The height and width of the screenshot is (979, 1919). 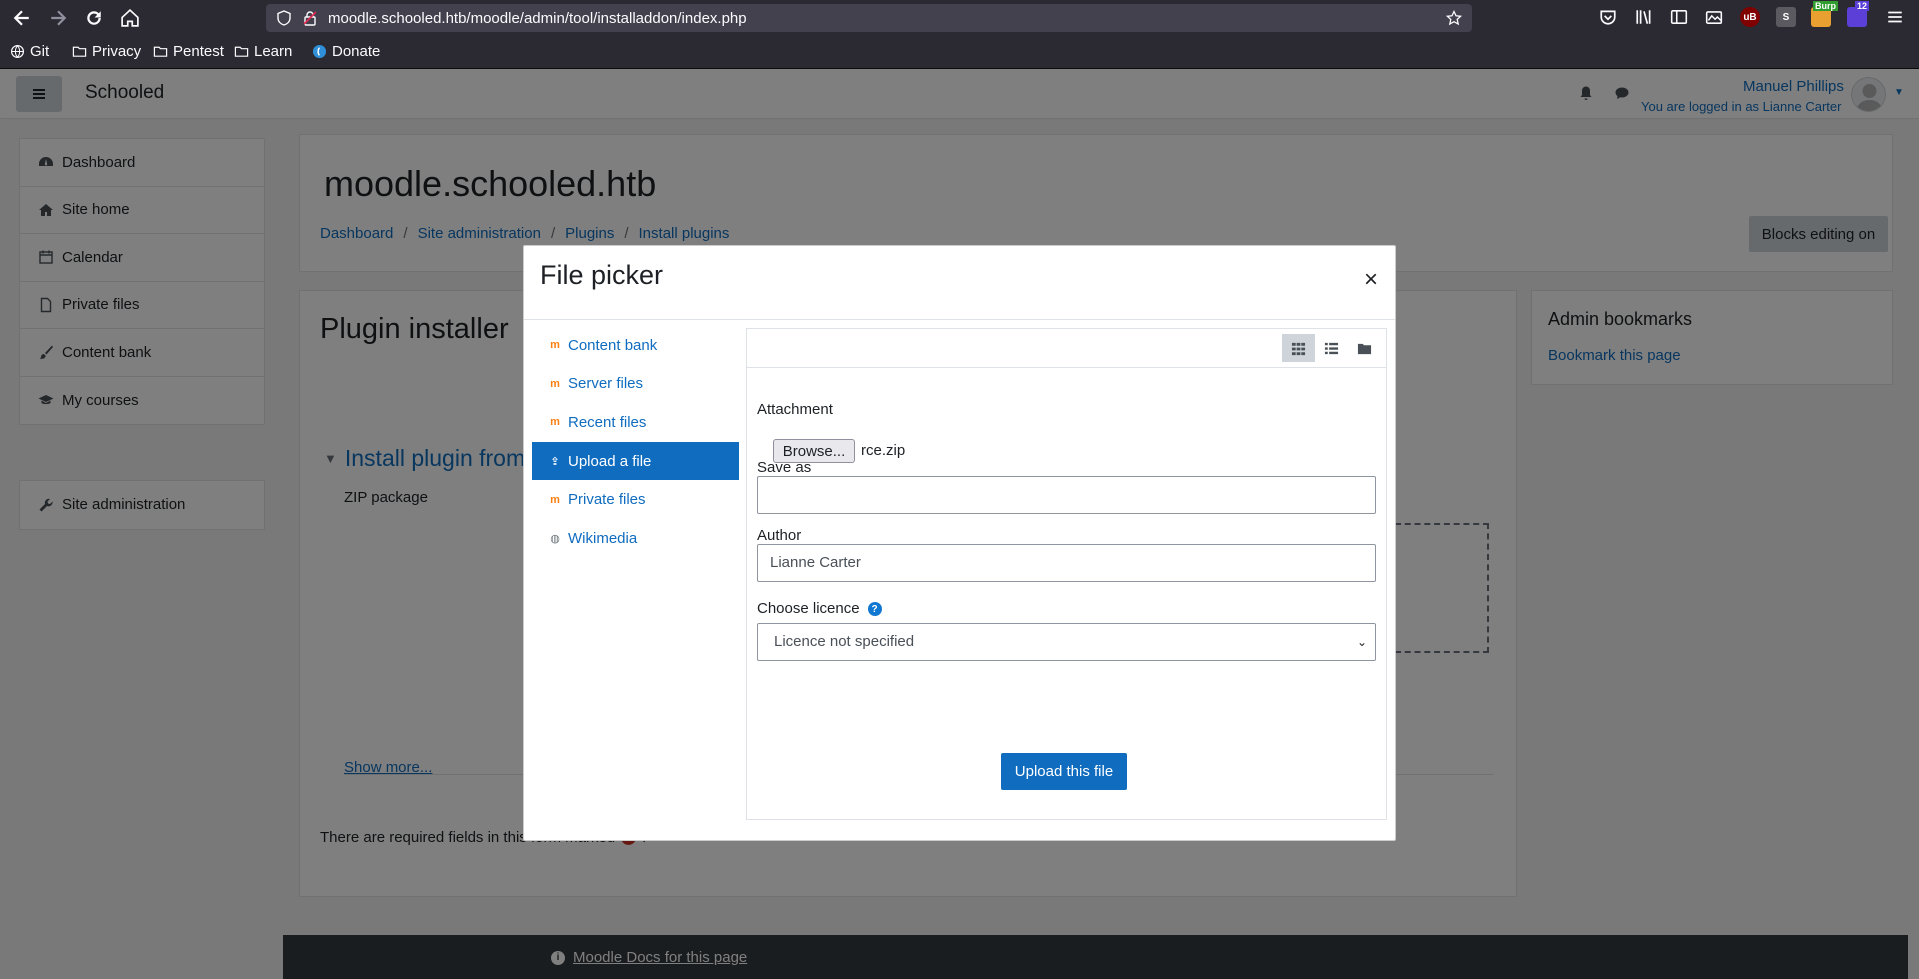 I want to click on bookmark-pentest: Pentest, so click(x=188, y=51).